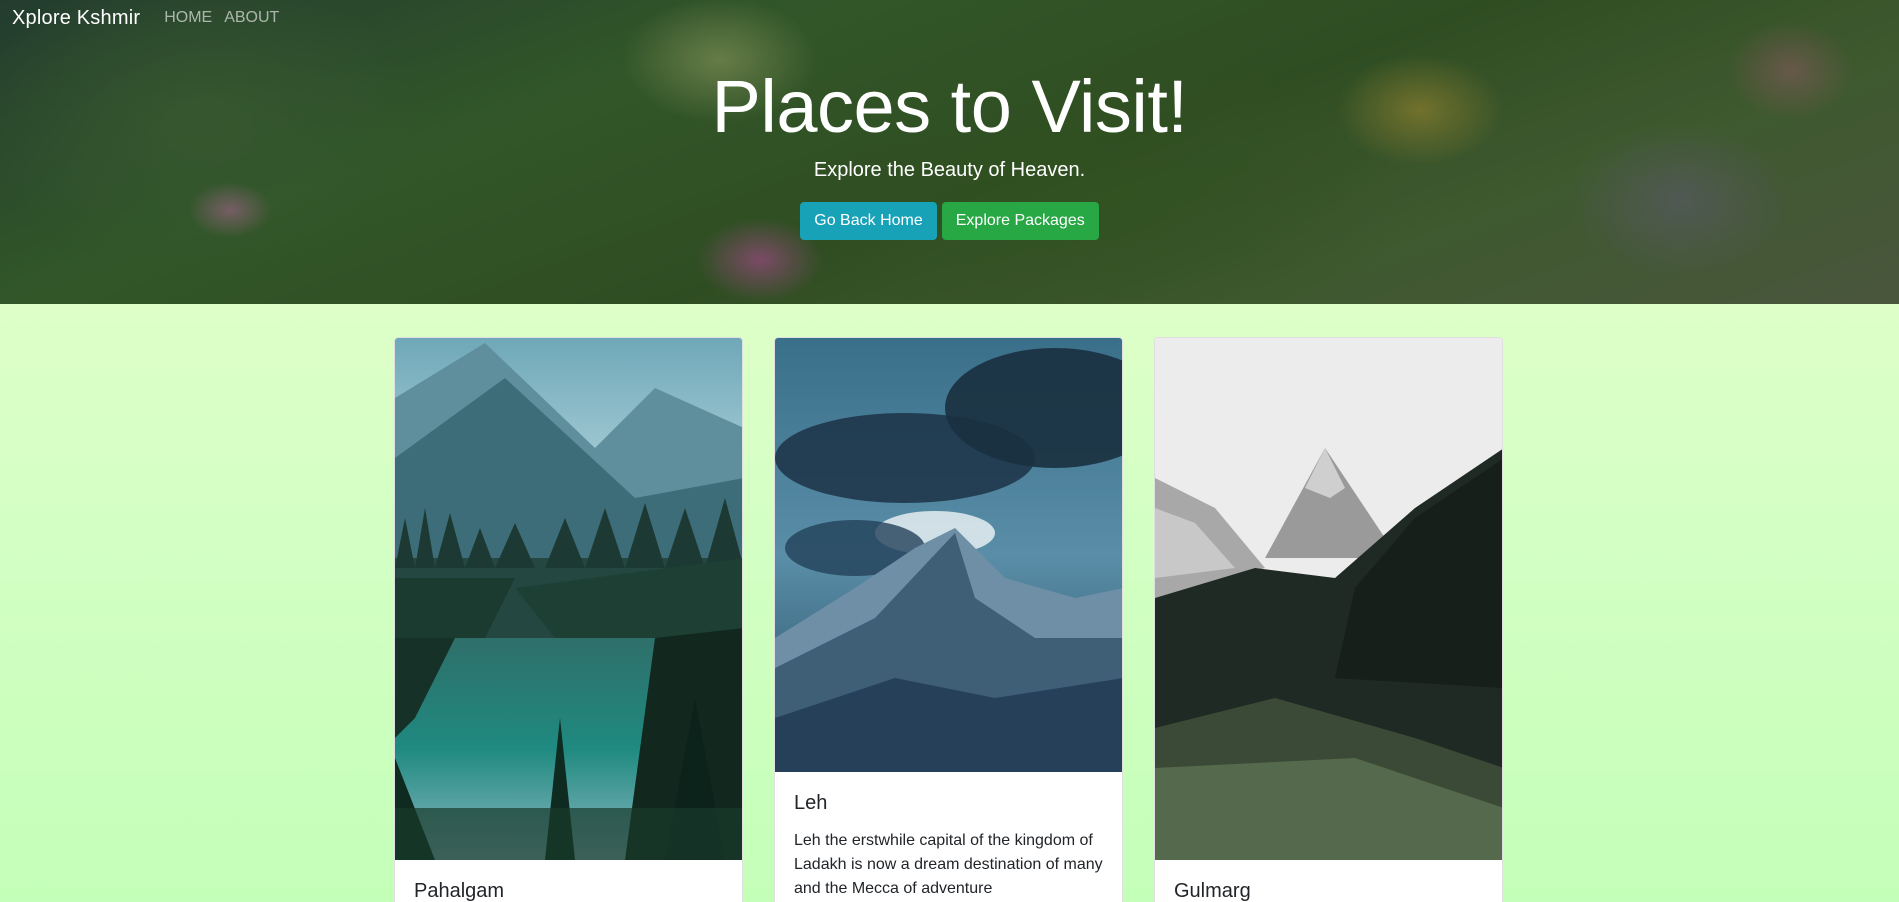 The height and width of the screenshot is (902, 1899). Describe the element at coordinates (949, 170) in the screenshot. I see `page-subtitle: Explore the Beauty of Heaven.` at that location.